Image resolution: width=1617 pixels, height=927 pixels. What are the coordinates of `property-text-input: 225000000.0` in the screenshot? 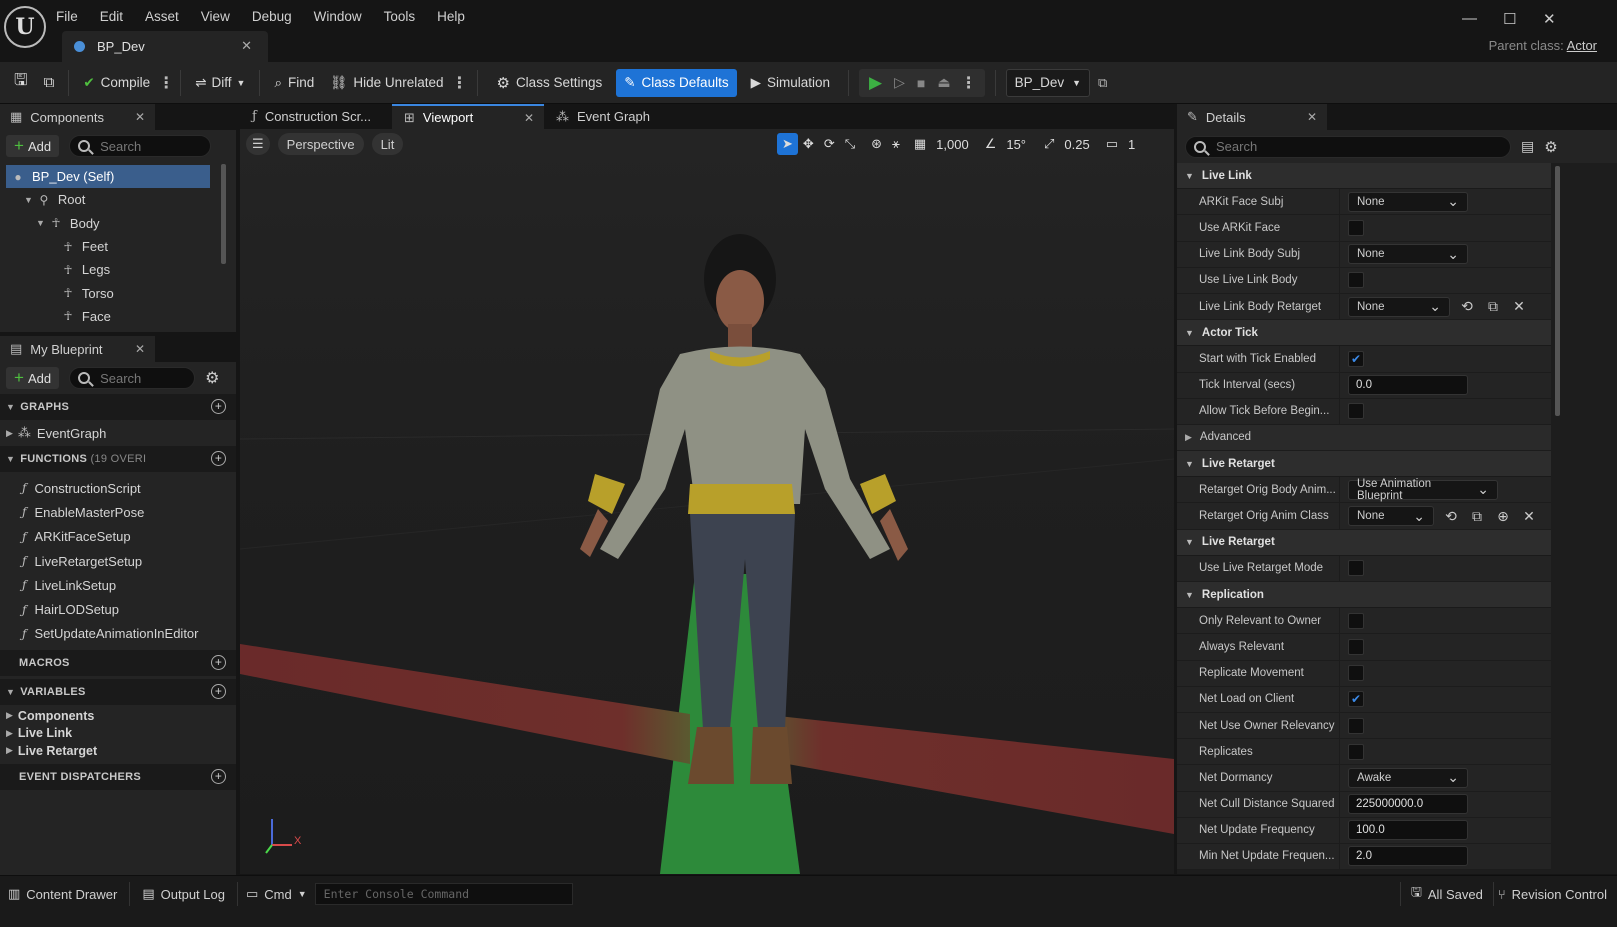 It's located at (1408, 804).